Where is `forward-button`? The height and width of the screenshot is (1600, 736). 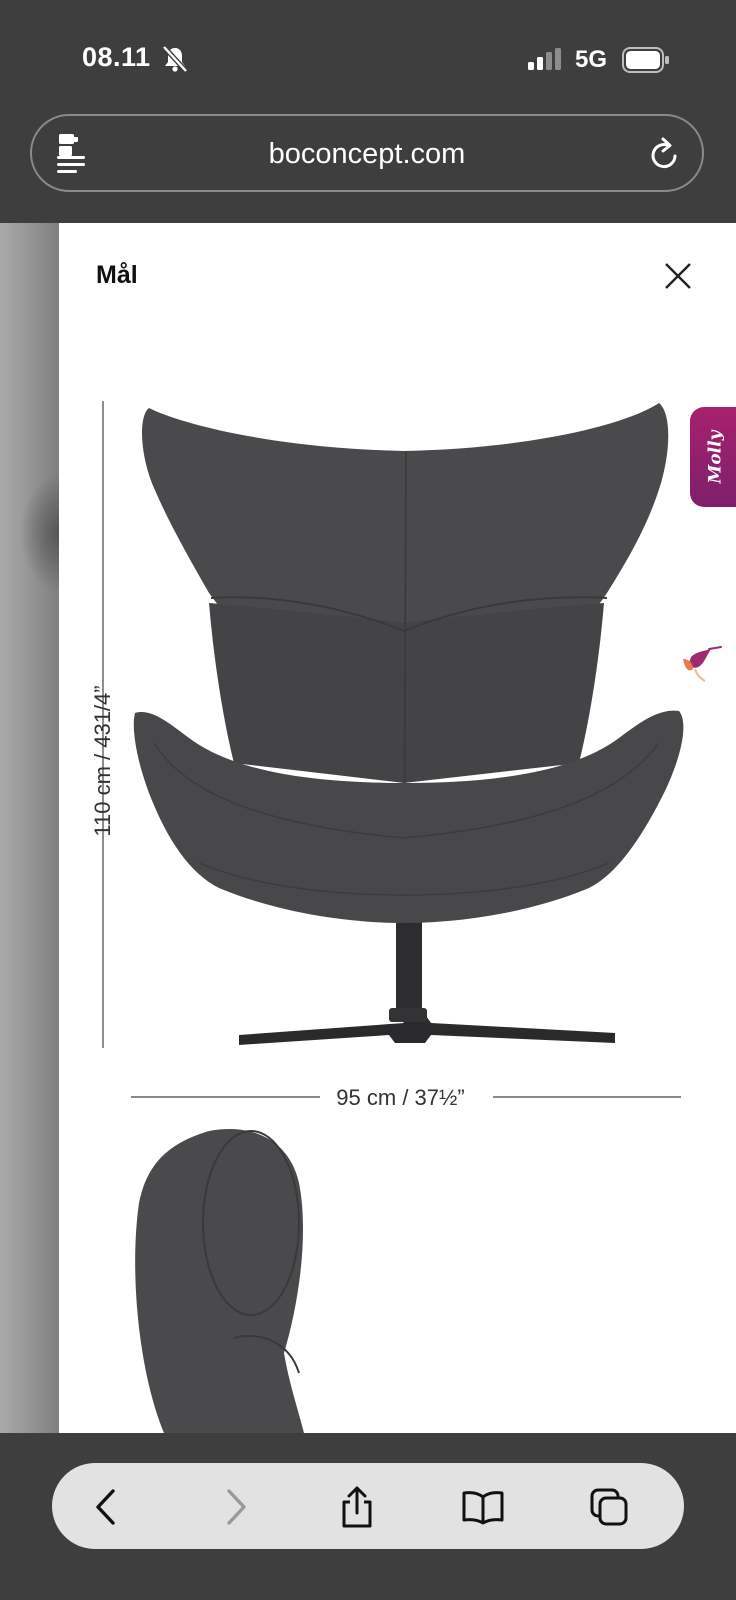 forward-button is located at coordinates (236, 1507).